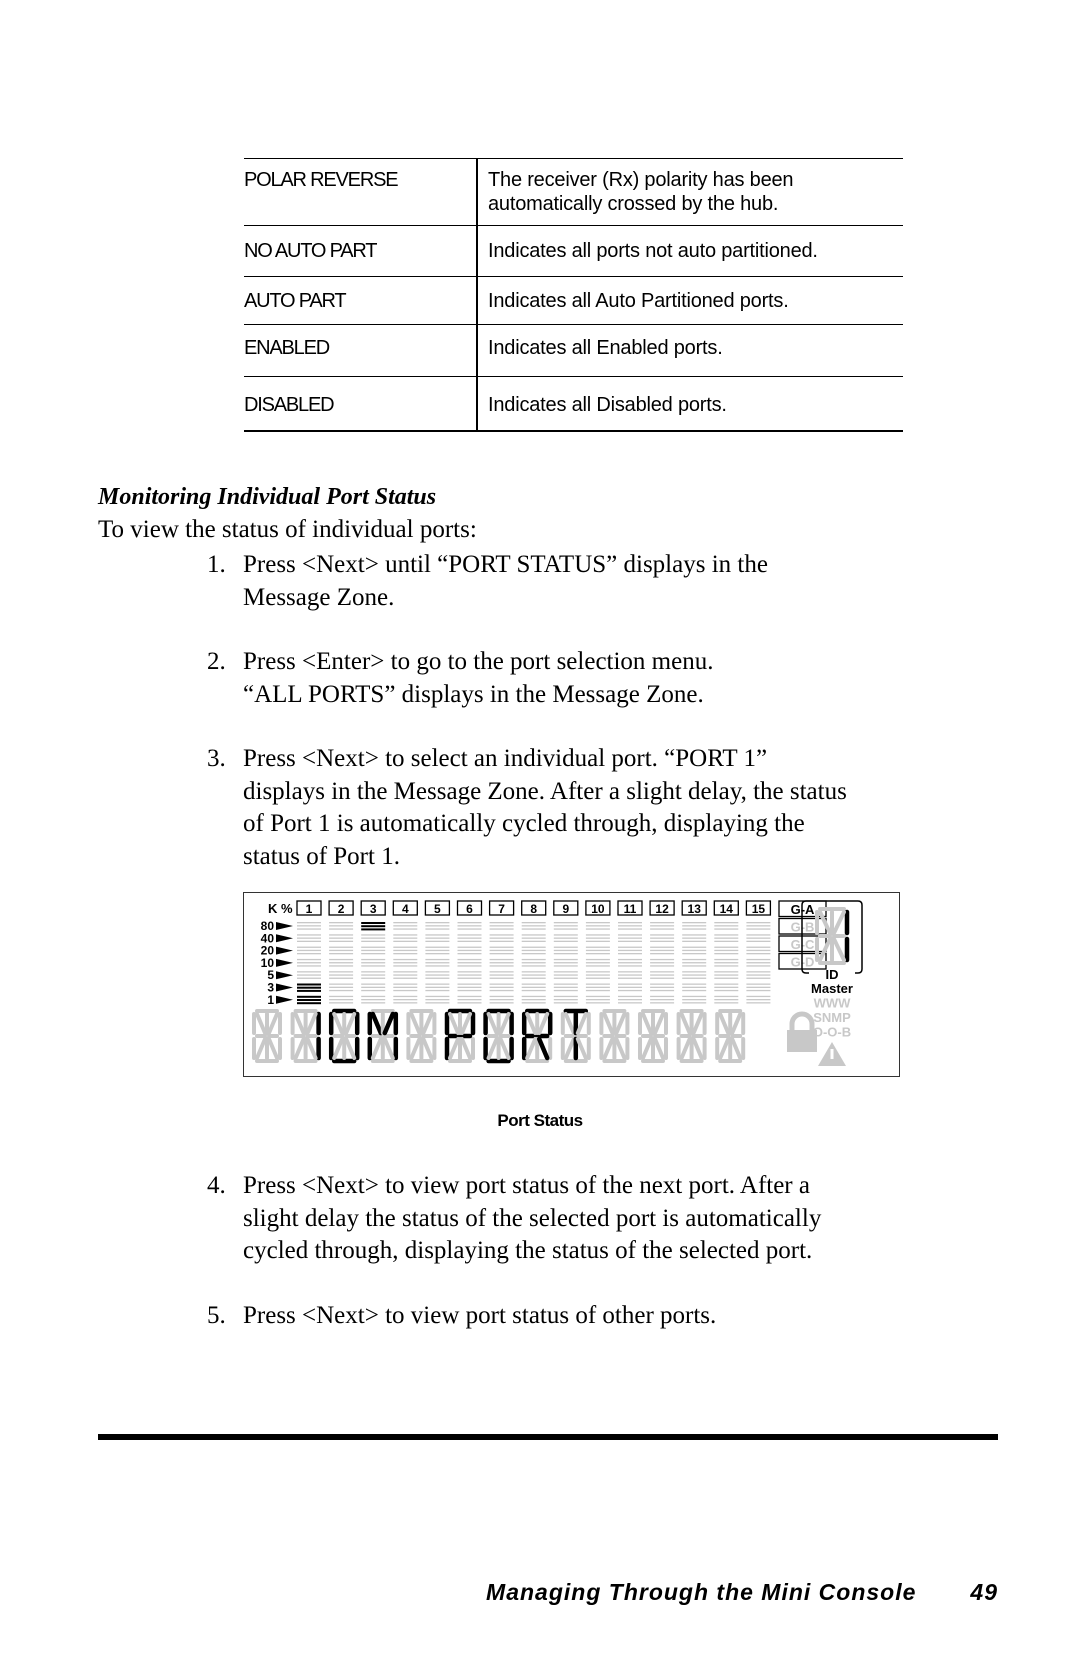 The width and height of the screenshot is (1080, 1669). What do you see at coordinates (598, 909) in the screenshot?
I see `port-label-10: 10` at bounding box center [598, 909].